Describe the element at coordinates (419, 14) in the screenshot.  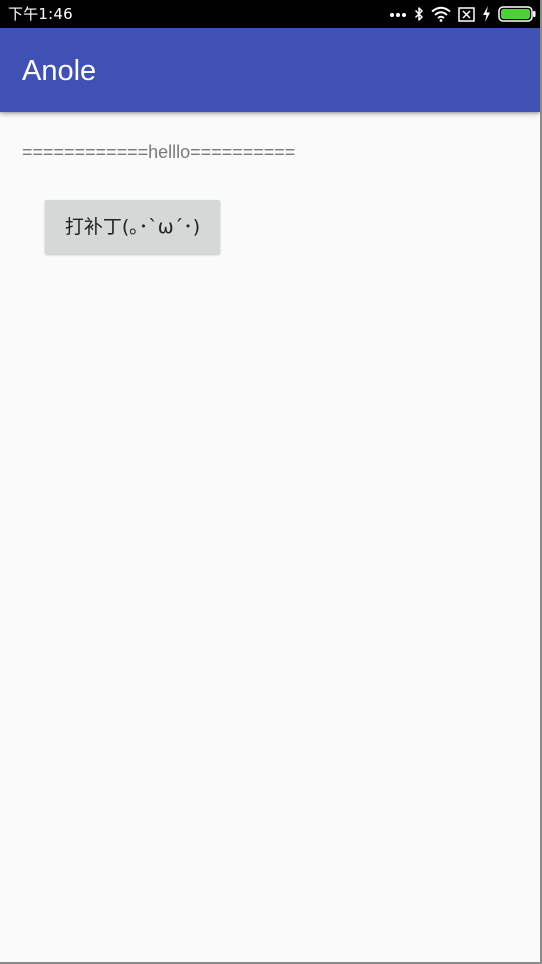
I see `bluetooth-icon` at that location.